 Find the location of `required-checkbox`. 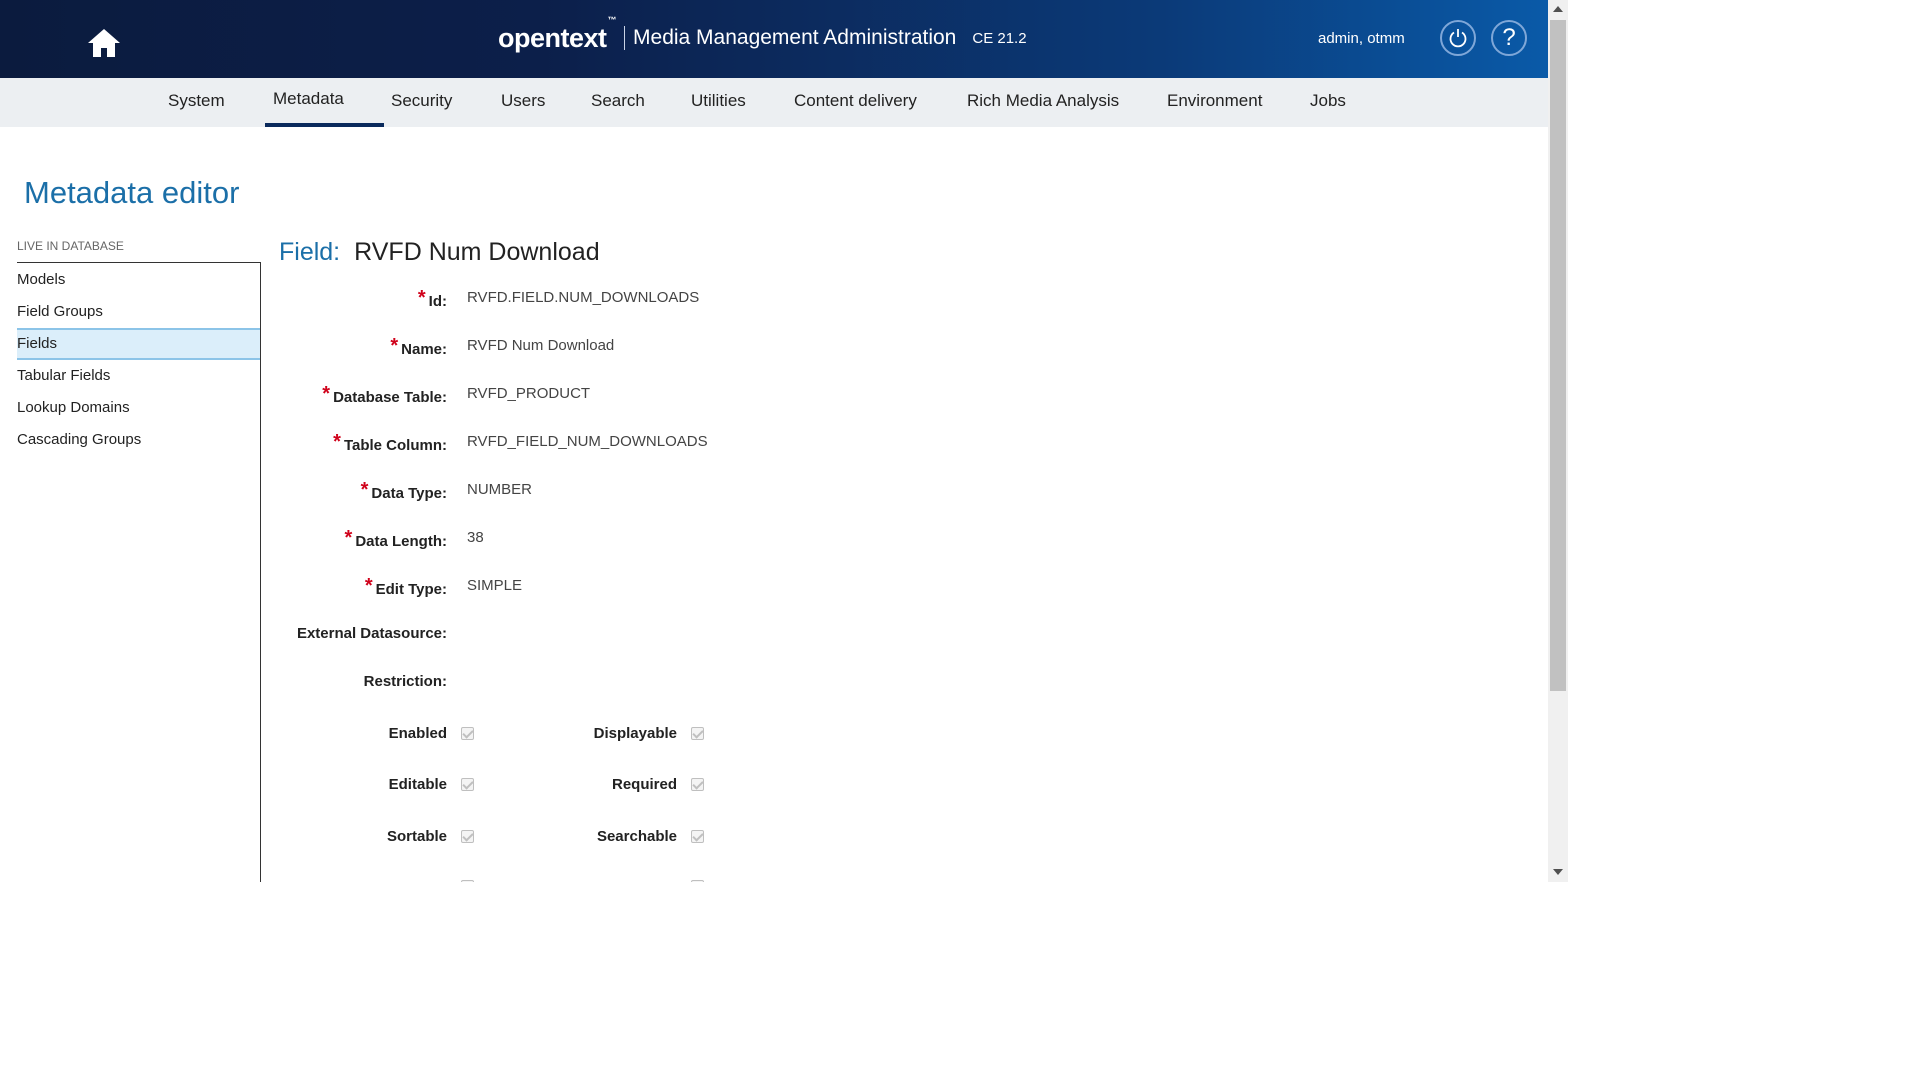

required-checkbox is located at coordinates (697, 784).